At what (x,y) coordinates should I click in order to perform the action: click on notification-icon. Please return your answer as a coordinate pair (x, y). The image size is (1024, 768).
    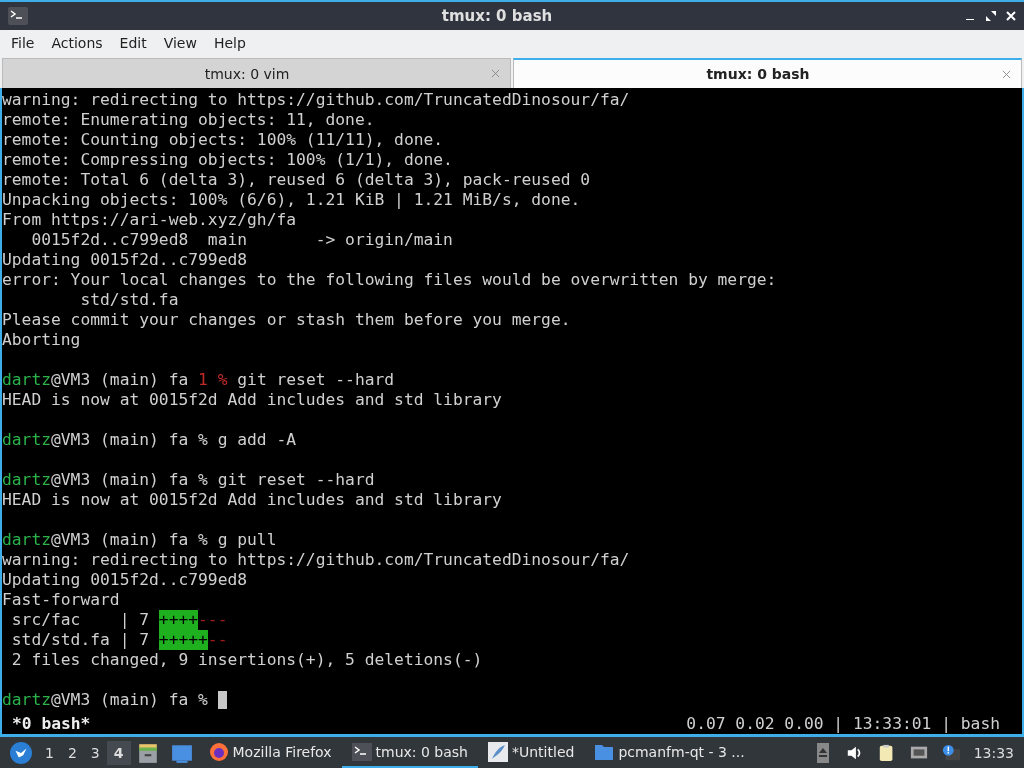
    Looking at the image, I should click on (950, 752).